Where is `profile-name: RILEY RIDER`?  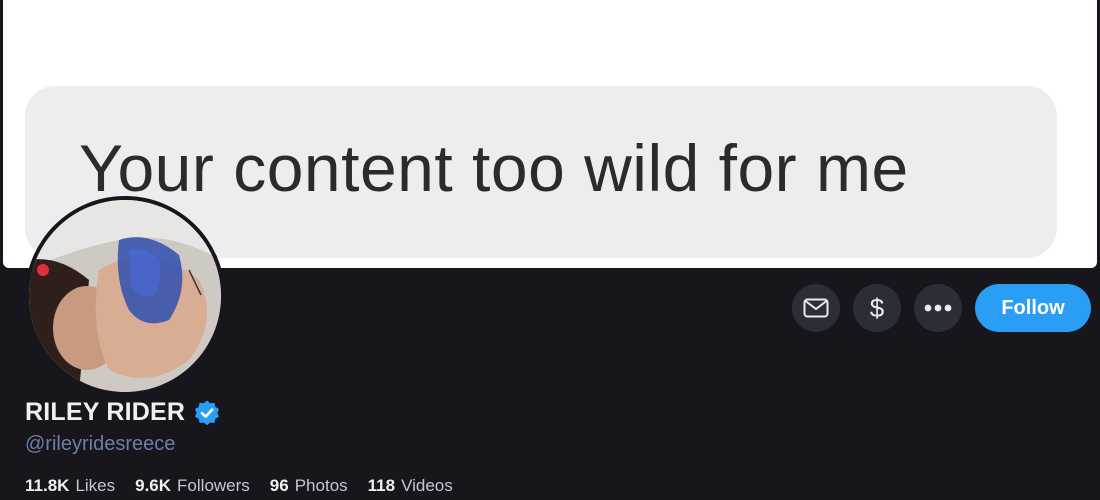 profile-name: RILEY RIDER is located at coordinates (105, 412).